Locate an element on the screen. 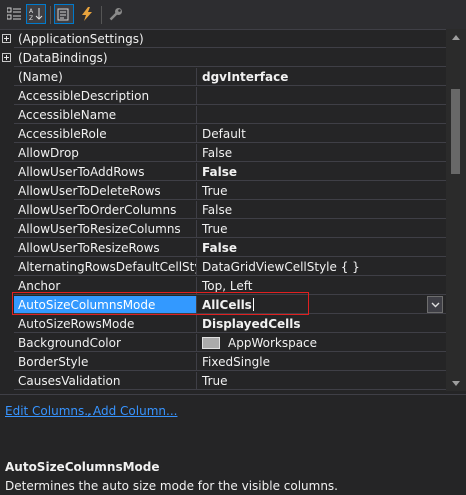 Image resolution: width=466 pixels, height=495 pixels. property-name: AllowDrop is located at coordinates (105, 153).